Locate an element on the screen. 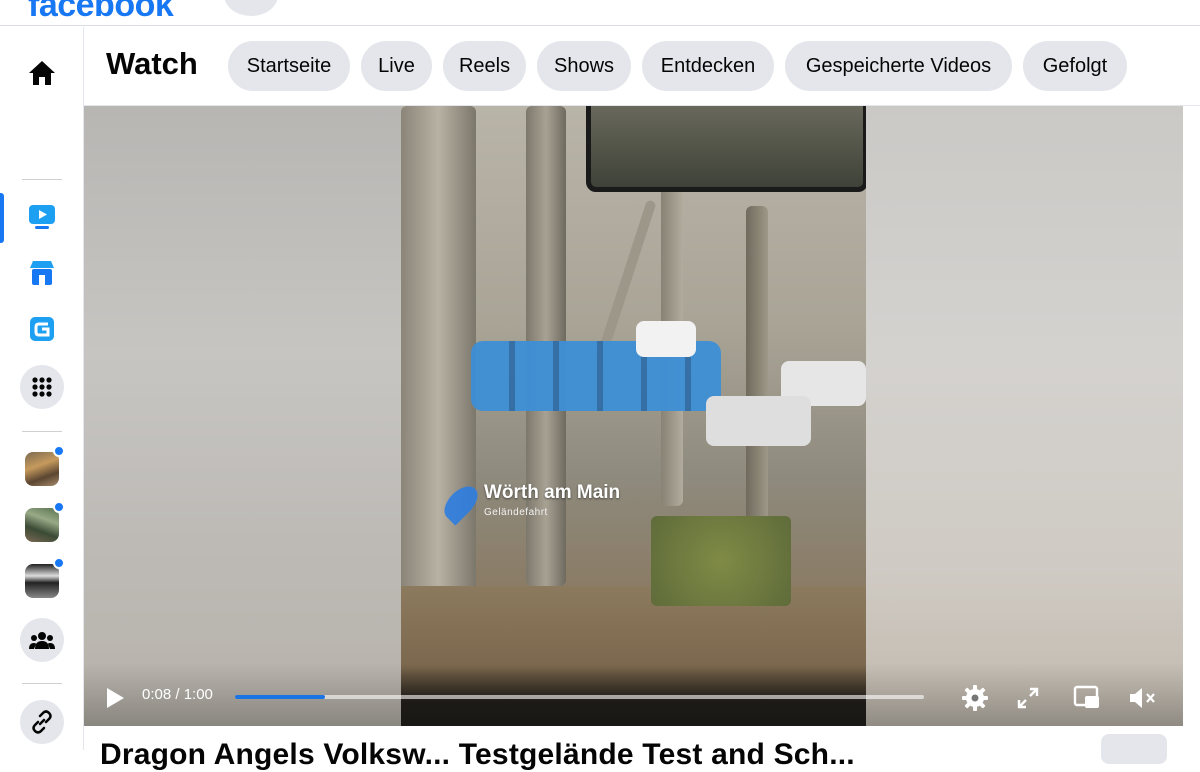  more-options-button is located at coordinates (1134, 749).